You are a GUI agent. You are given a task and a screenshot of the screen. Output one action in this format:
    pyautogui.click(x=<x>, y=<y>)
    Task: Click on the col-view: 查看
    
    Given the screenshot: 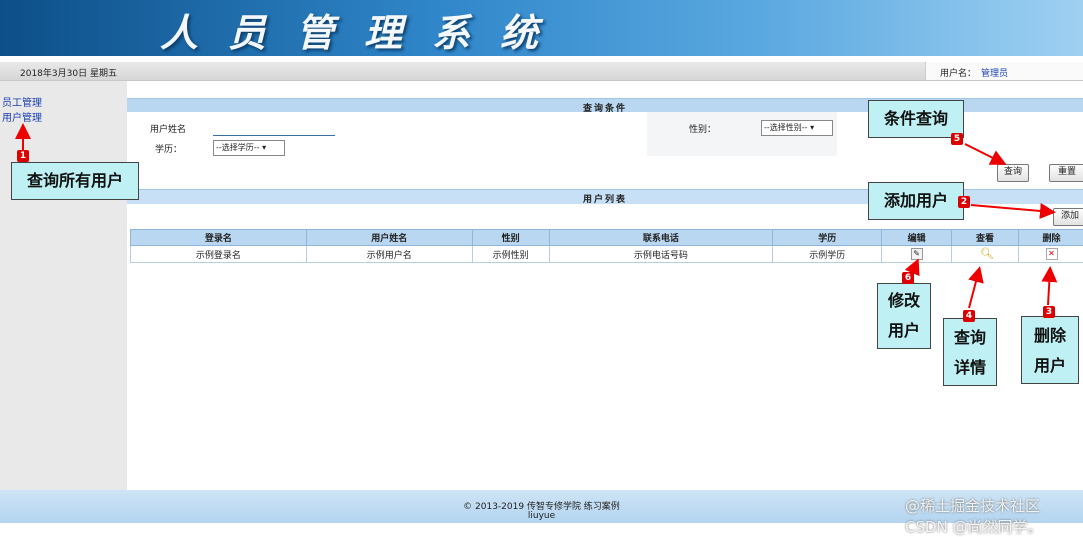 What is the action you would take?
    pyautogui.click(x=985, y=238)
    